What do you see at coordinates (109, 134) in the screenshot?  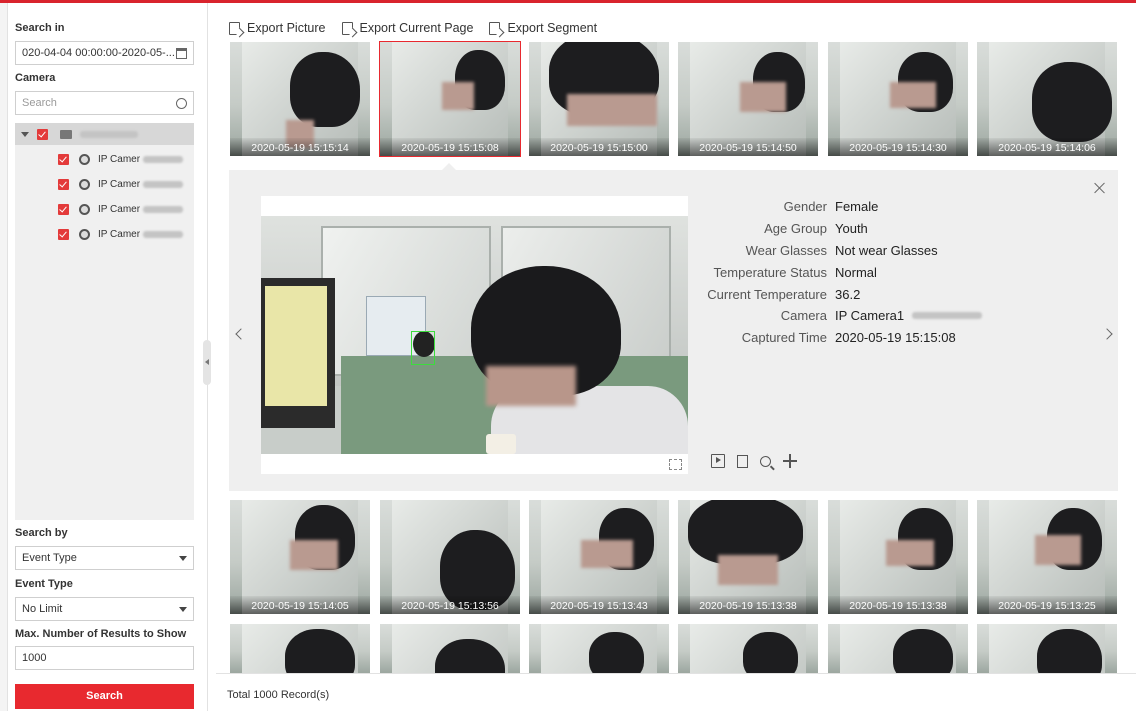 I see `group-name-redacted` at bounding box center [109, 134].